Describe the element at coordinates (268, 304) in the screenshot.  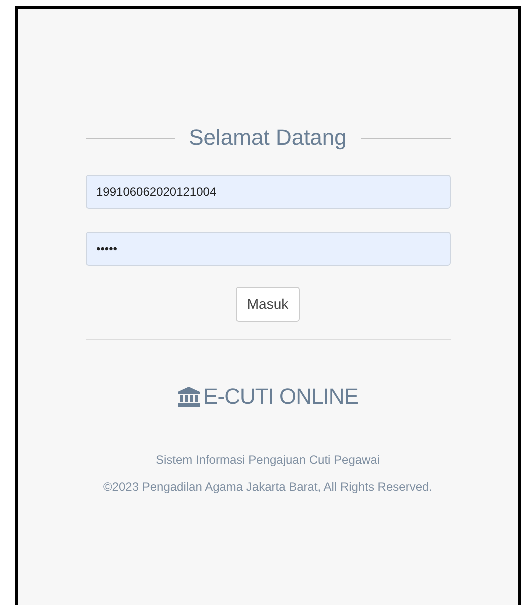
I see `login-button: Masuk` at that location.